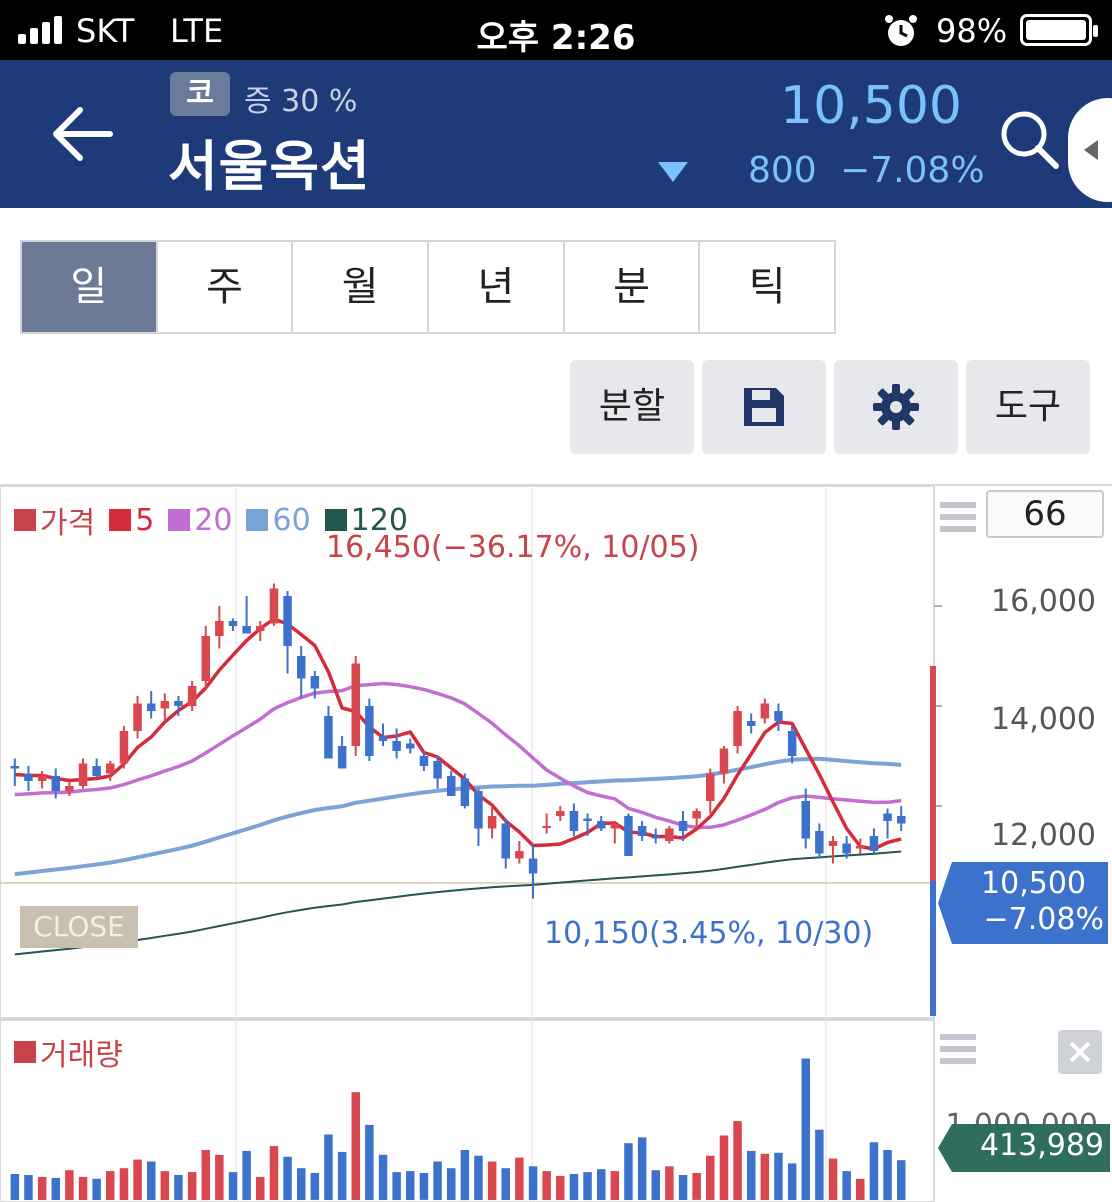 This screenshot has width=1112, height=1202. What do you see at coordinates (1043, 919) in the screenshot?
I see `current-price-tag-pct: −7.08%` at bounding box center [1043, 919].